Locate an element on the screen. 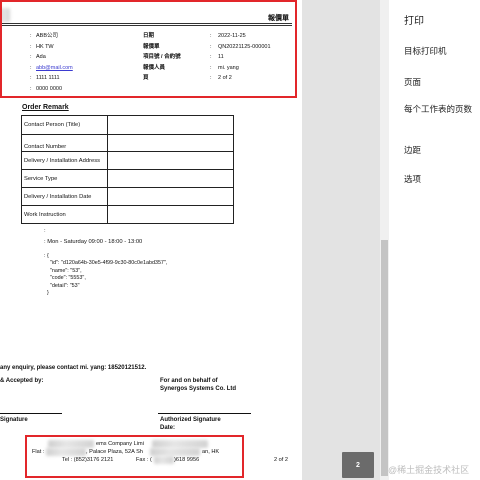  signature-line-right is located at coordinates (204, 413).